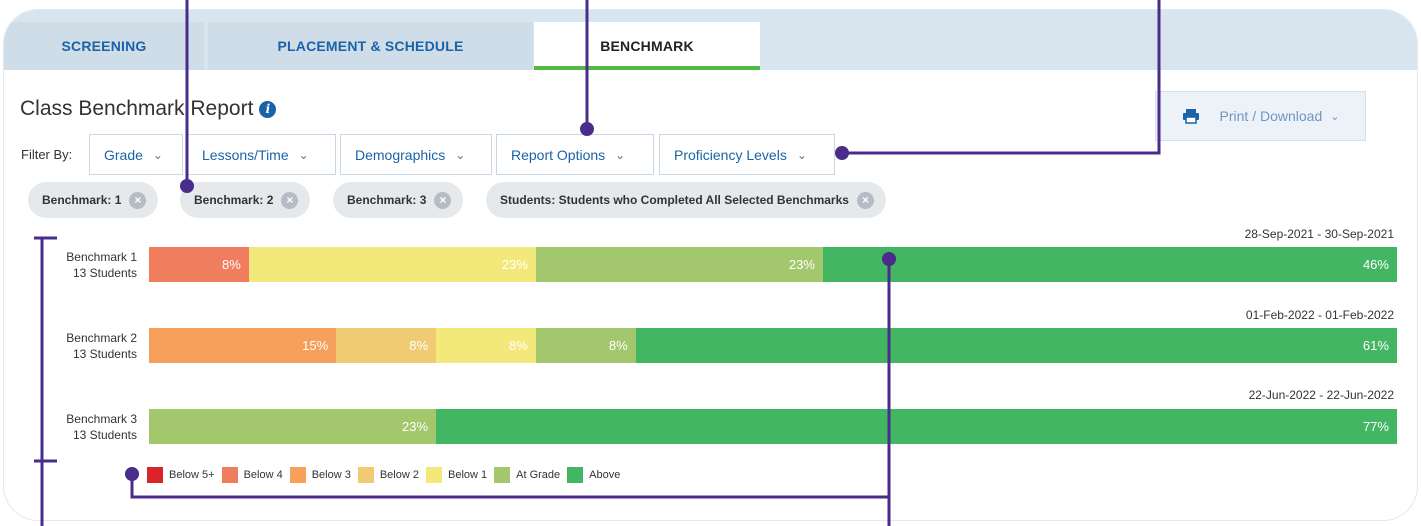 This screenshot has width=1421, height=526. What do you see at coordinates (730, 154) in the screenshot?
I see `proficiency-levels-dropdown-label: Proficiency Levels` at bounding box center [730, 154].